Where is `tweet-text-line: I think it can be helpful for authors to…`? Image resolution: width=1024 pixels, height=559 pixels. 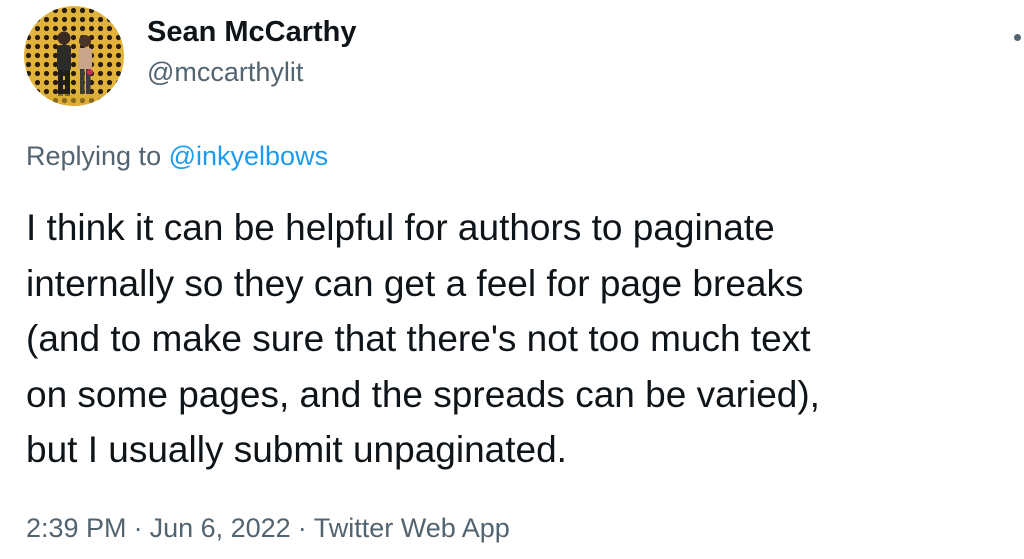
tweet-text-line: I think it can be helpful for authors to… is located at coordinates (400, 227).